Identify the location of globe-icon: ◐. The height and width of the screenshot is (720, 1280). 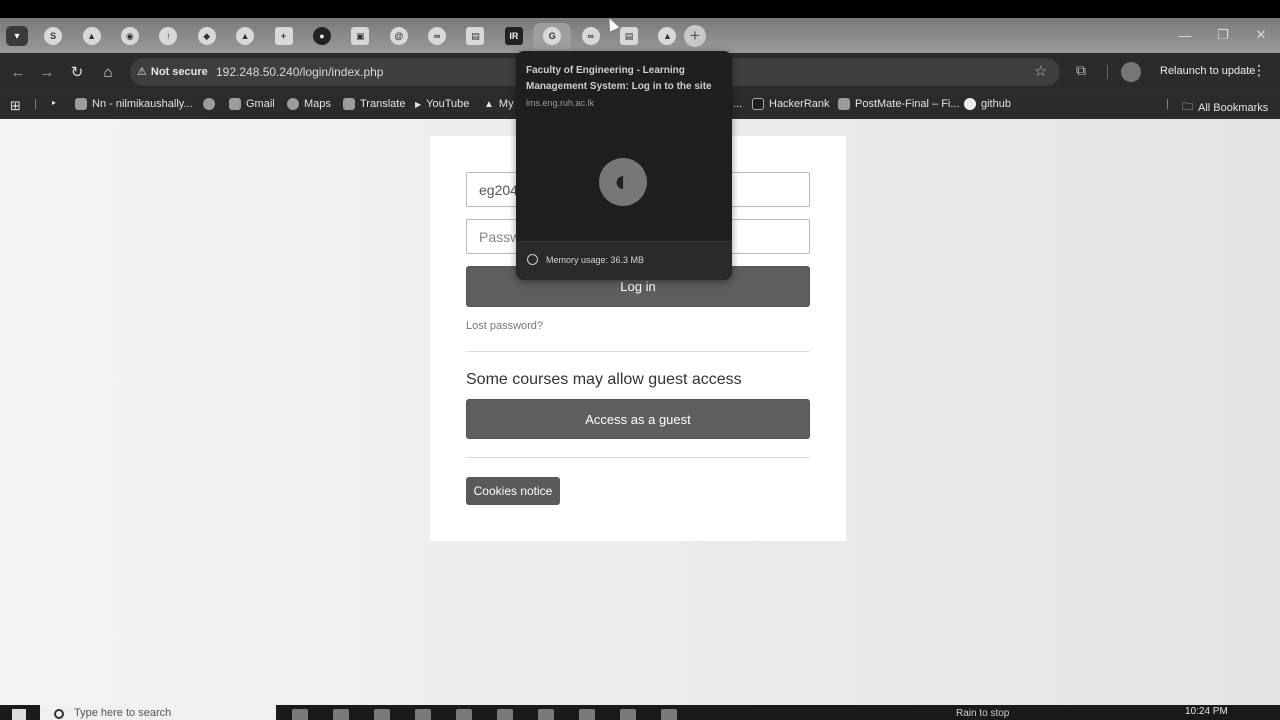
(623, 182).